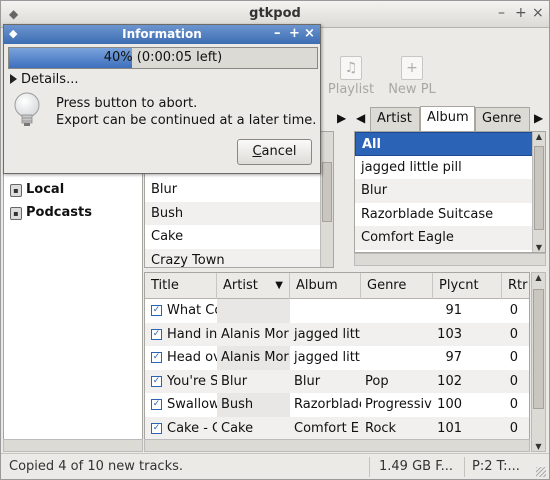 The image size is (550, 480). What do you see at coordinates (275, 13) in the screenshot?
I see `window-title: gtkpod` at bounding box center [275, 13].